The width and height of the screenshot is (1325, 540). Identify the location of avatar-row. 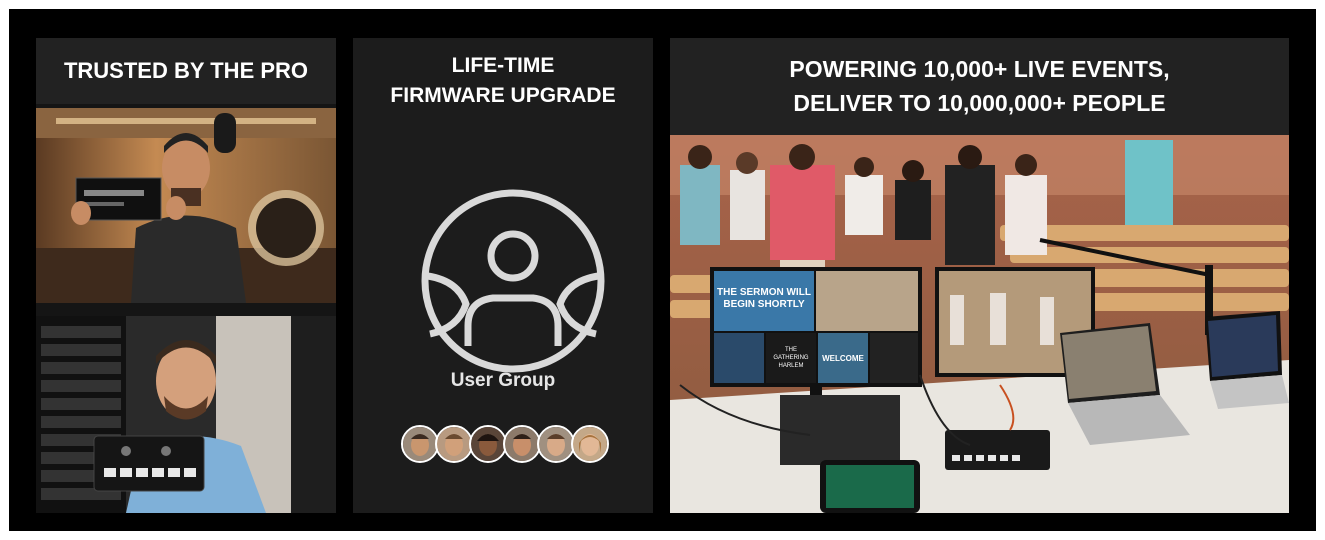
(505, 444).